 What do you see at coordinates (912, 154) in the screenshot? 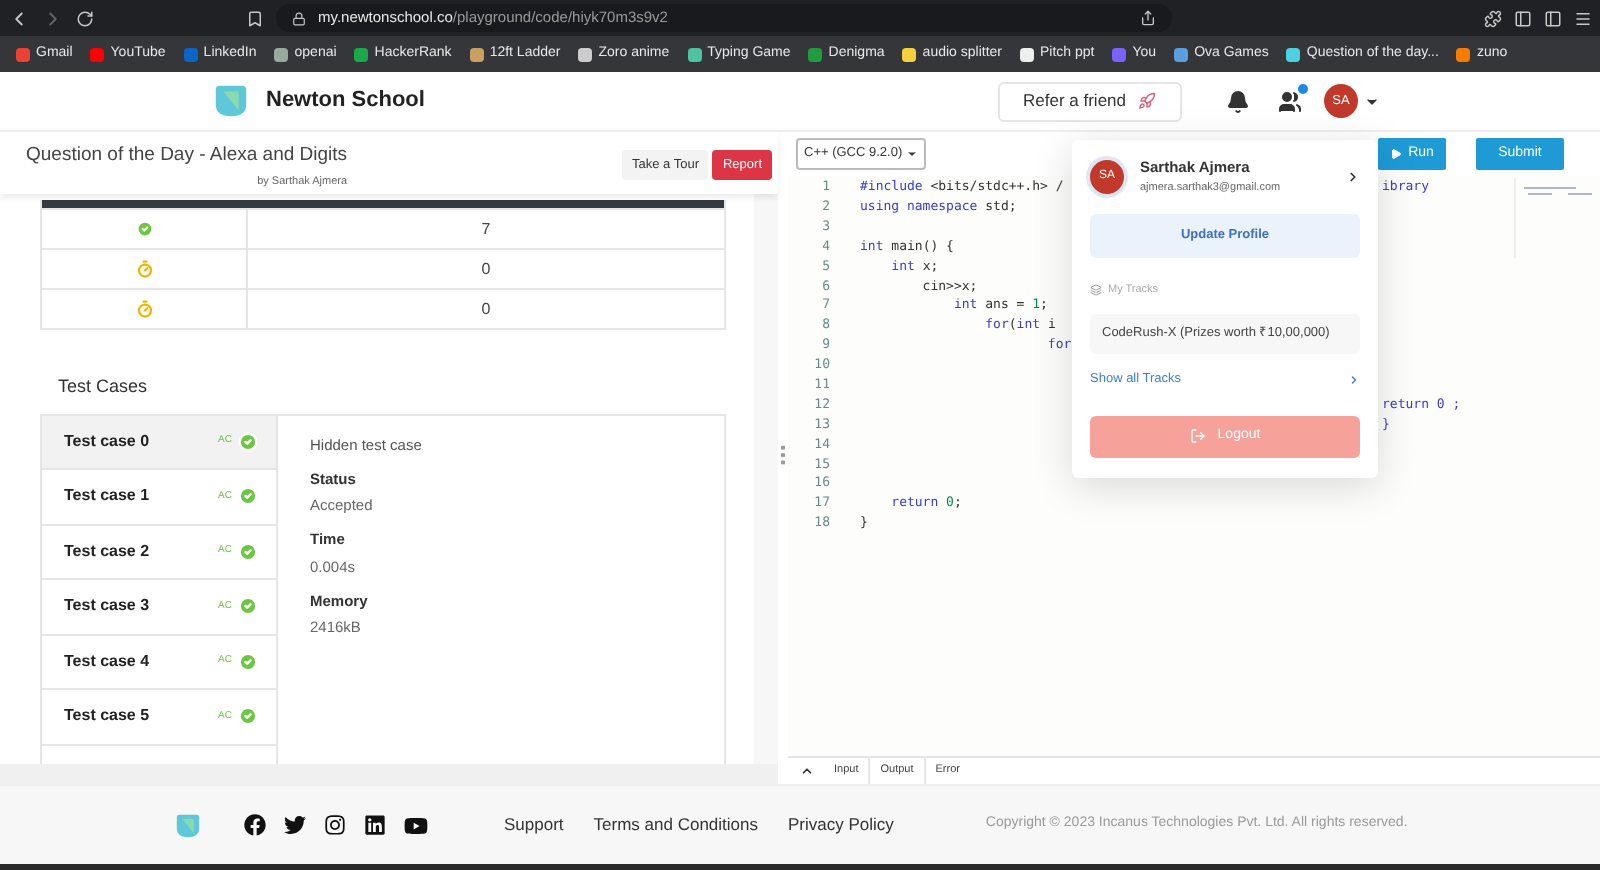
I see `caret-icon` at bounding box center [912, 154].